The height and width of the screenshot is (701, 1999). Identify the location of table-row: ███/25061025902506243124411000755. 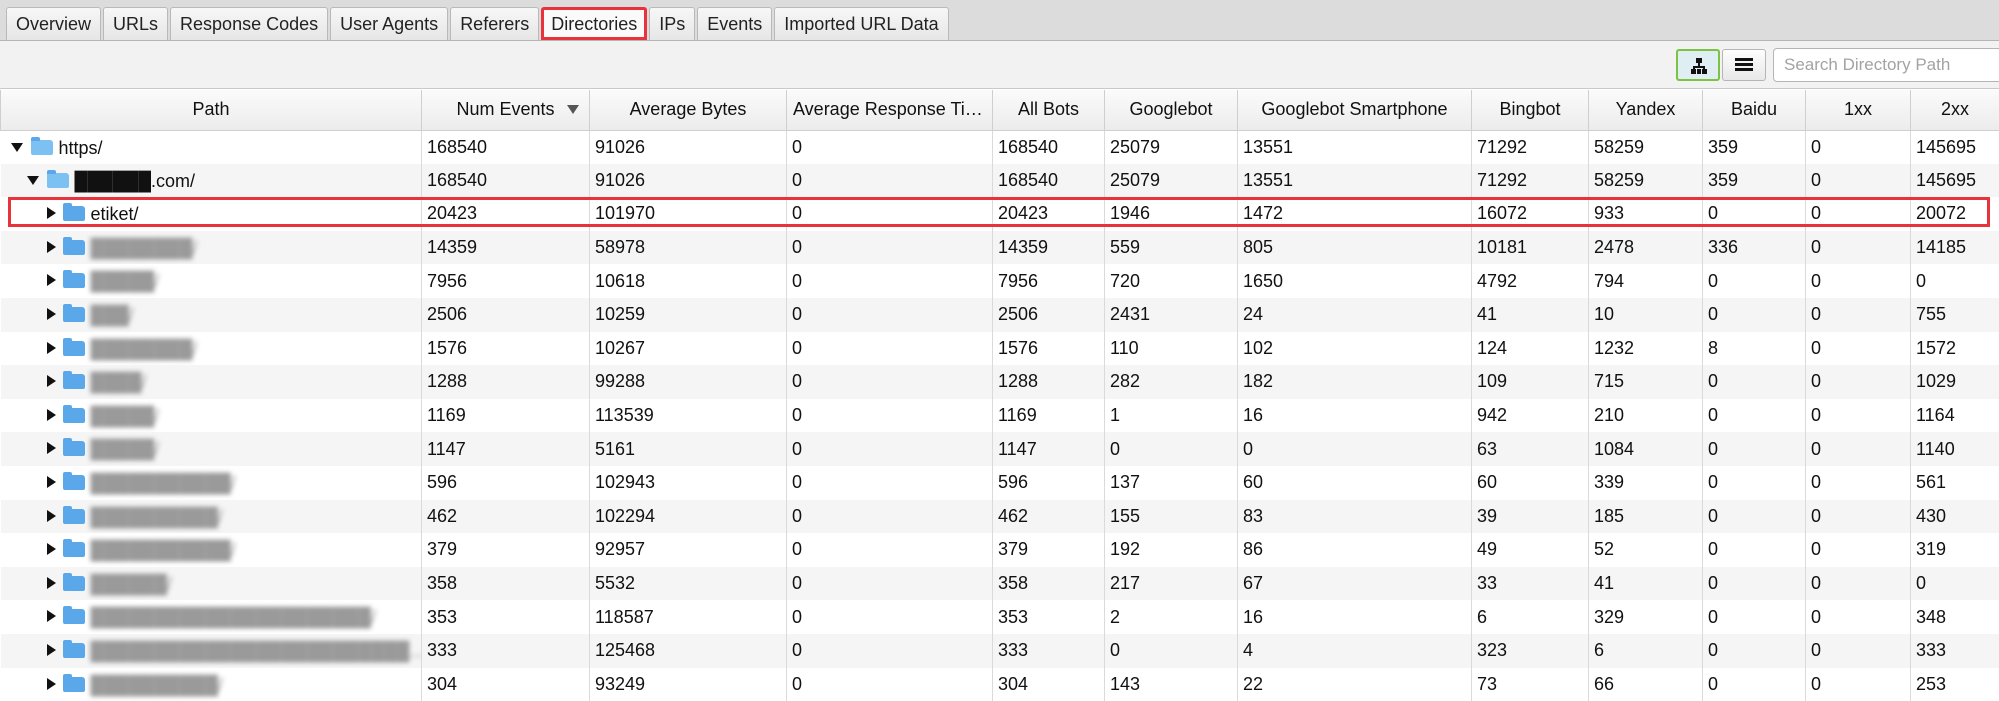
(1000, 315).